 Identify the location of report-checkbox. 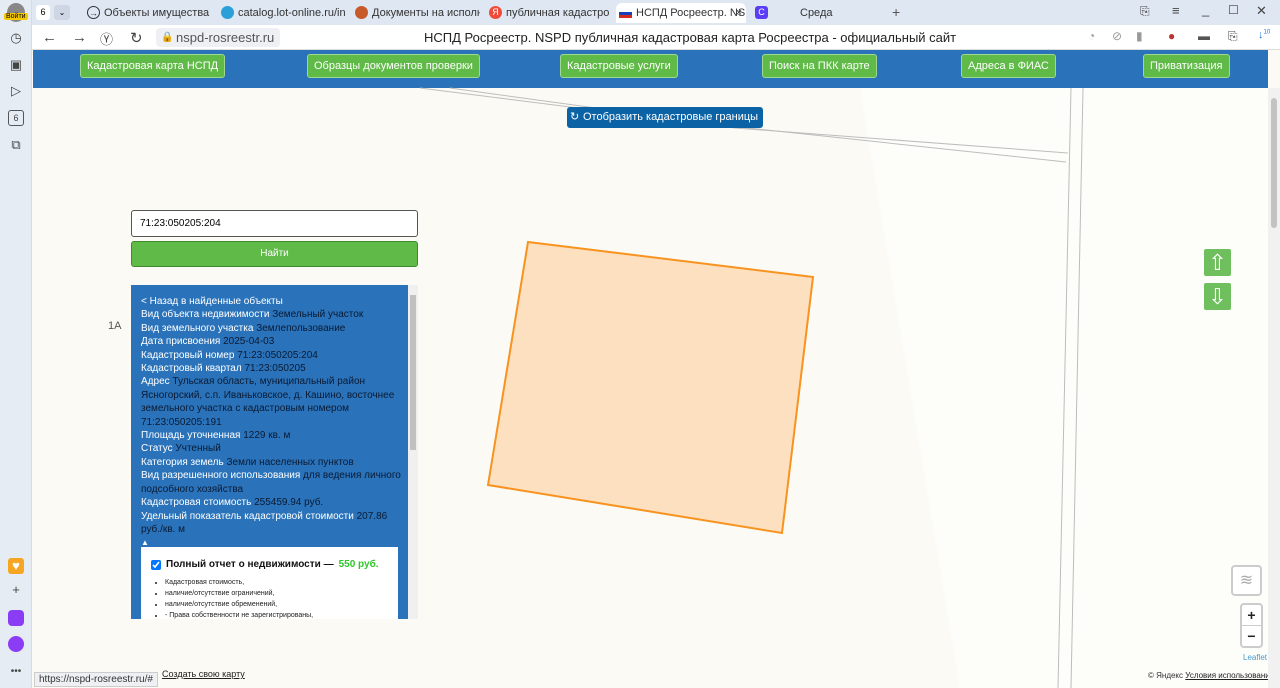
(156, 564).